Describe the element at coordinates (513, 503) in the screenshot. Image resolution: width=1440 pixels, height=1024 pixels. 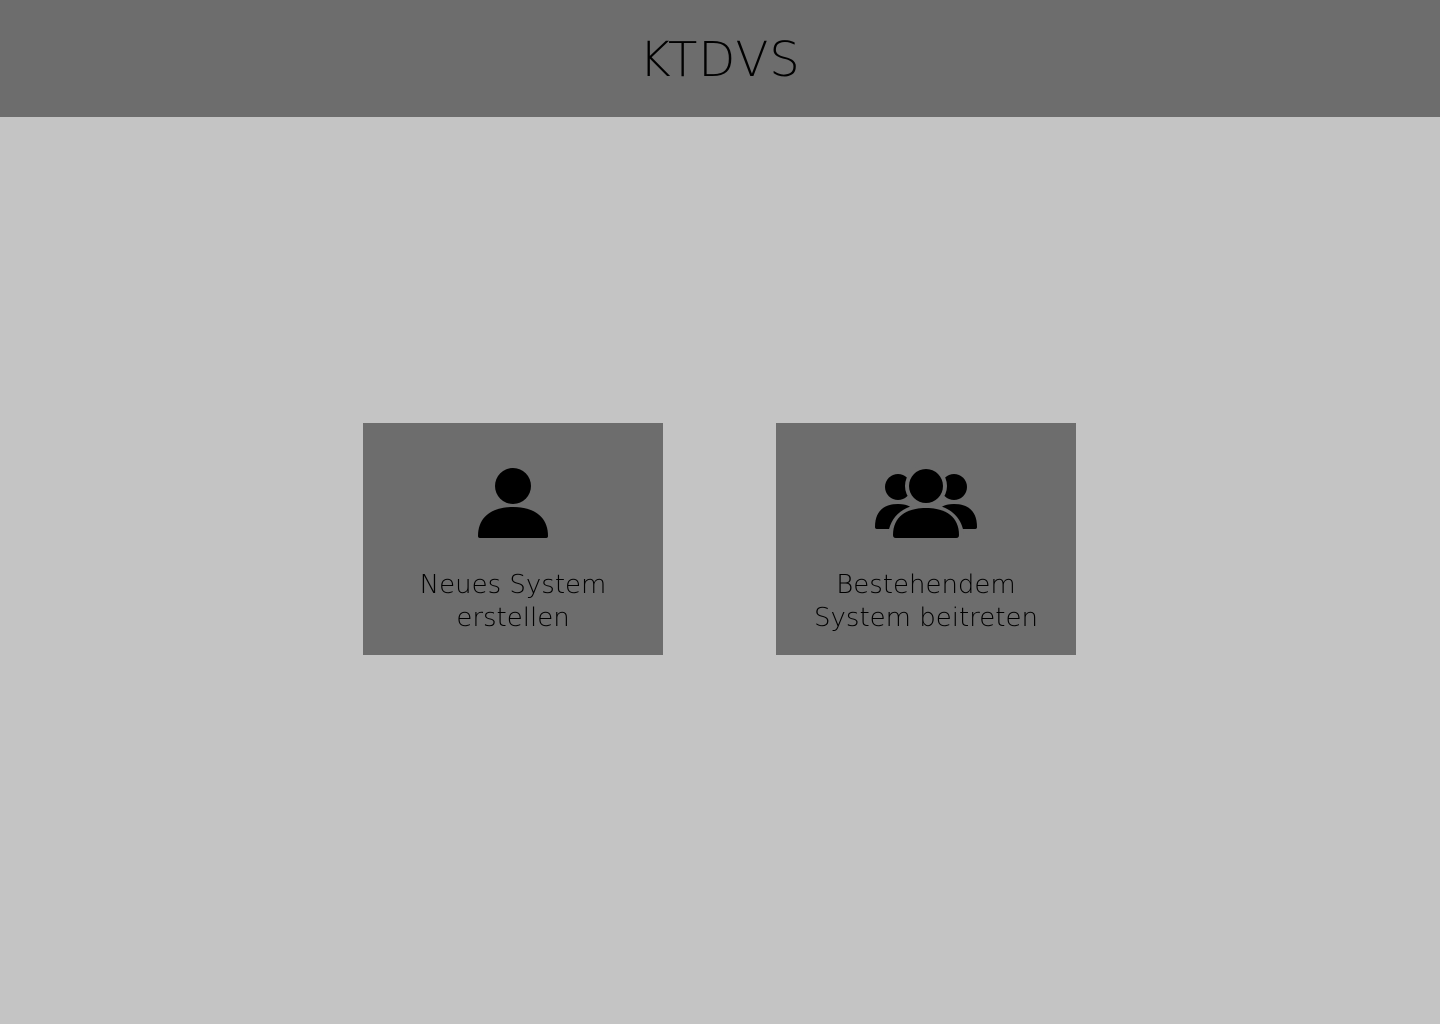
I see `user-icon` at that location.